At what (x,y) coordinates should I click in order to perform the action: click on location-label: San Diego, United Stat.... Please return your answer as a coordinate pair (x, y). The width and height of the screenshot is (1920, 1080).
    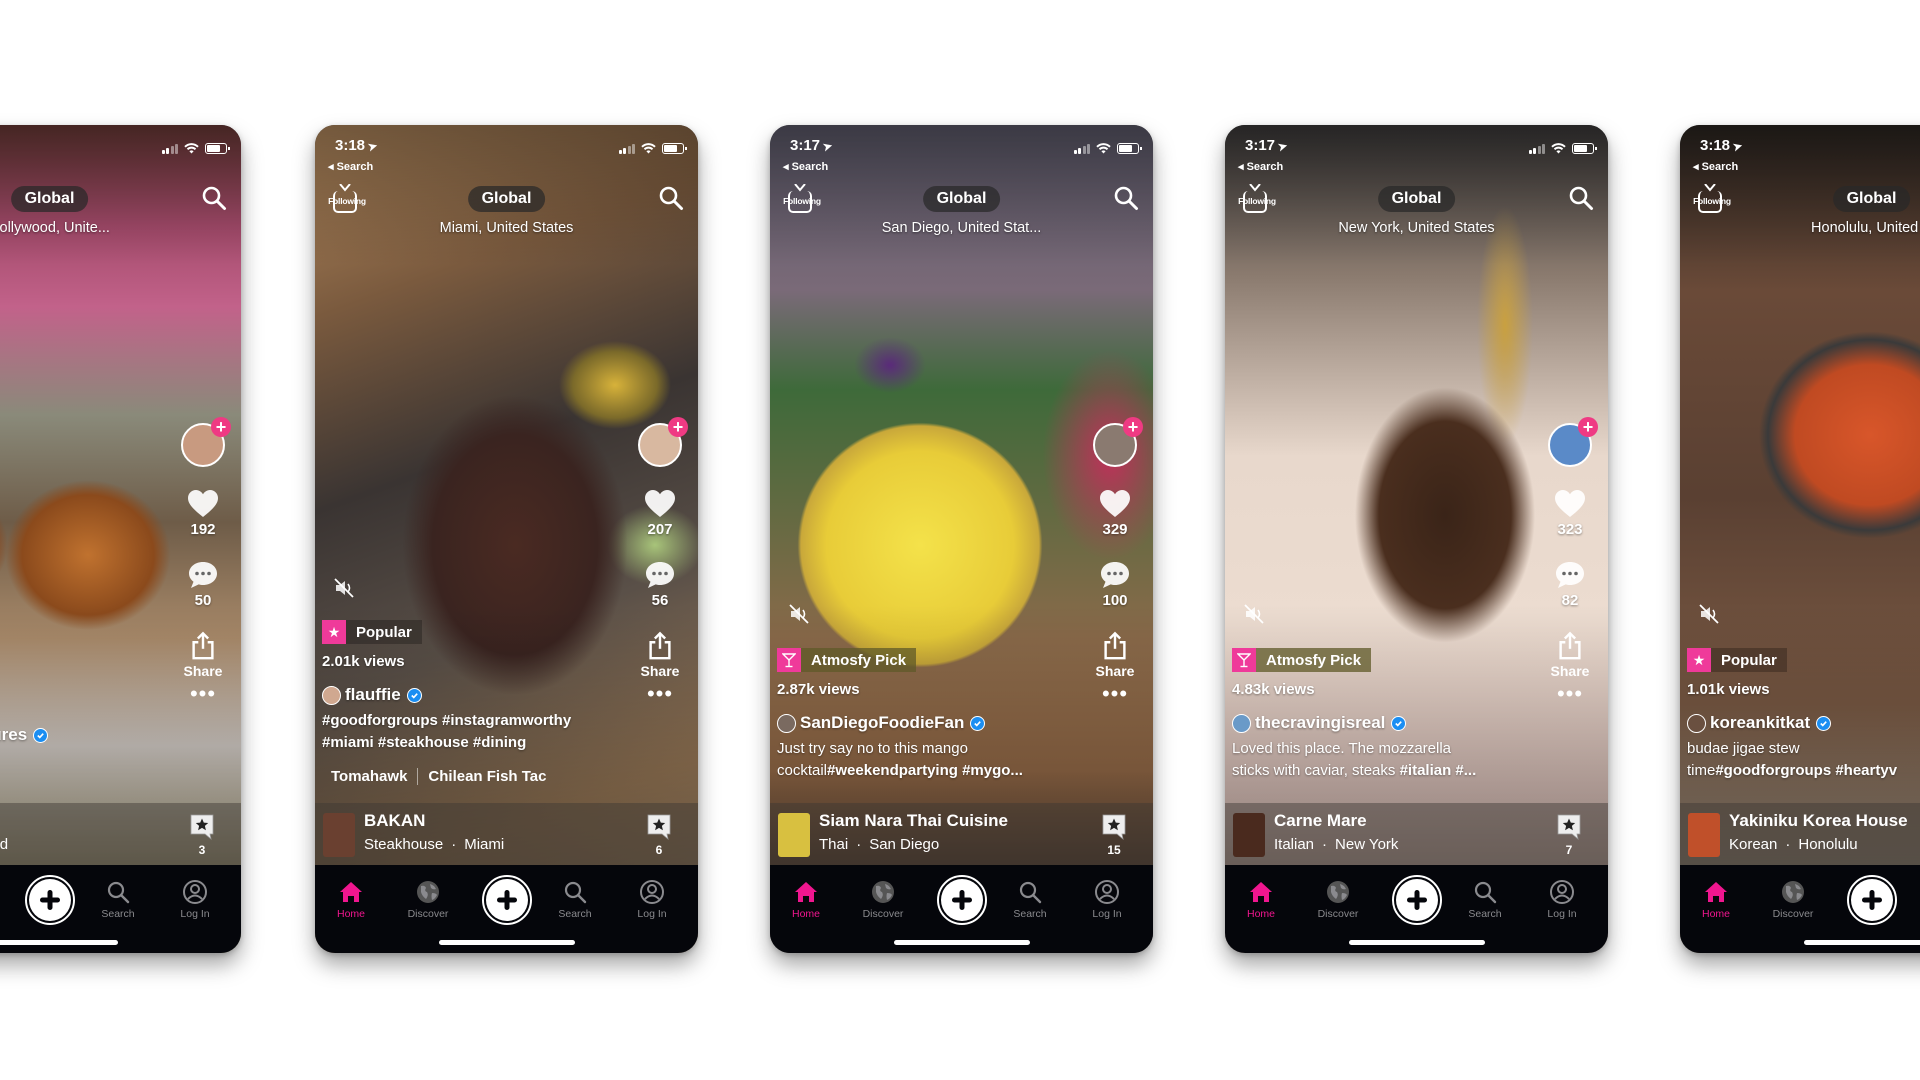
    Looking at the image, I should click on (961, 228).